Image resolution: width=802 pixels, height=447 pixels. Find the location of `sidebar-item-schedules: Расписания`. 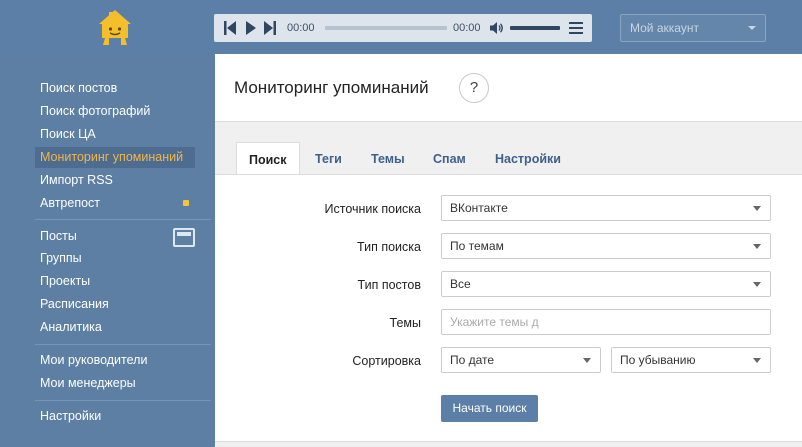

sidebar-item-schedules: Расписания is located at coordinates (115, 304).